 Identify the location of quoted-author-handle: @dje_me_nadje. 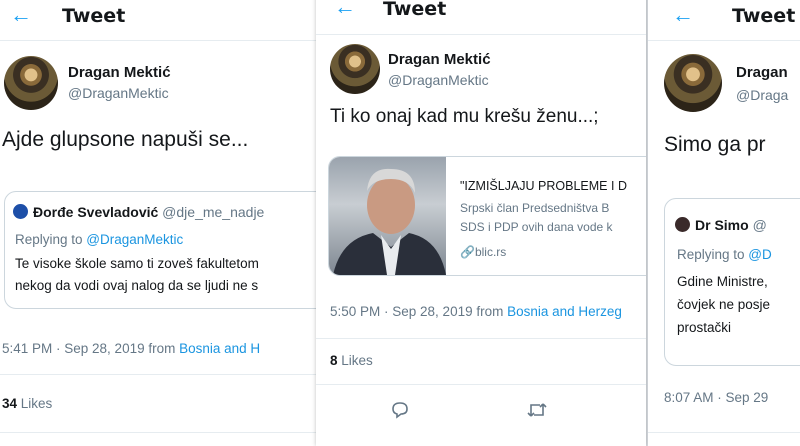
(213, 212).